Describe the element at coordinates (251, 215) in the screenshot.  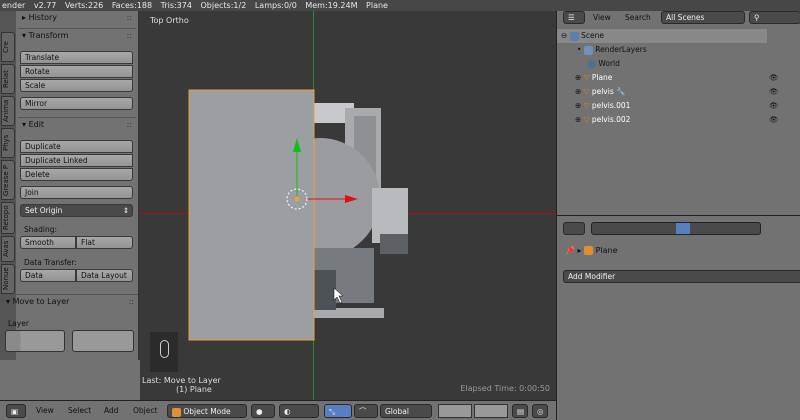
I see `selected-plane` at that location.